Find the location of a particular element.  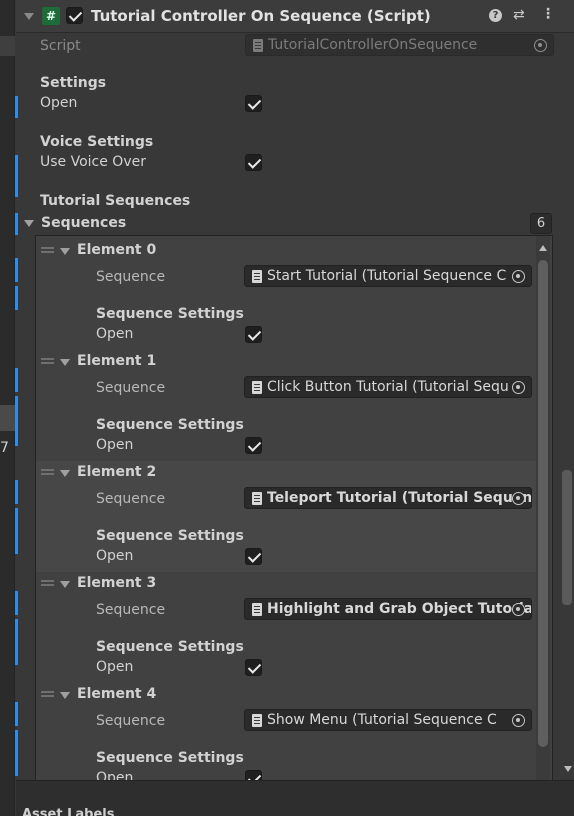

sequences-count-field: 6 is located at coordinates (541, 223).